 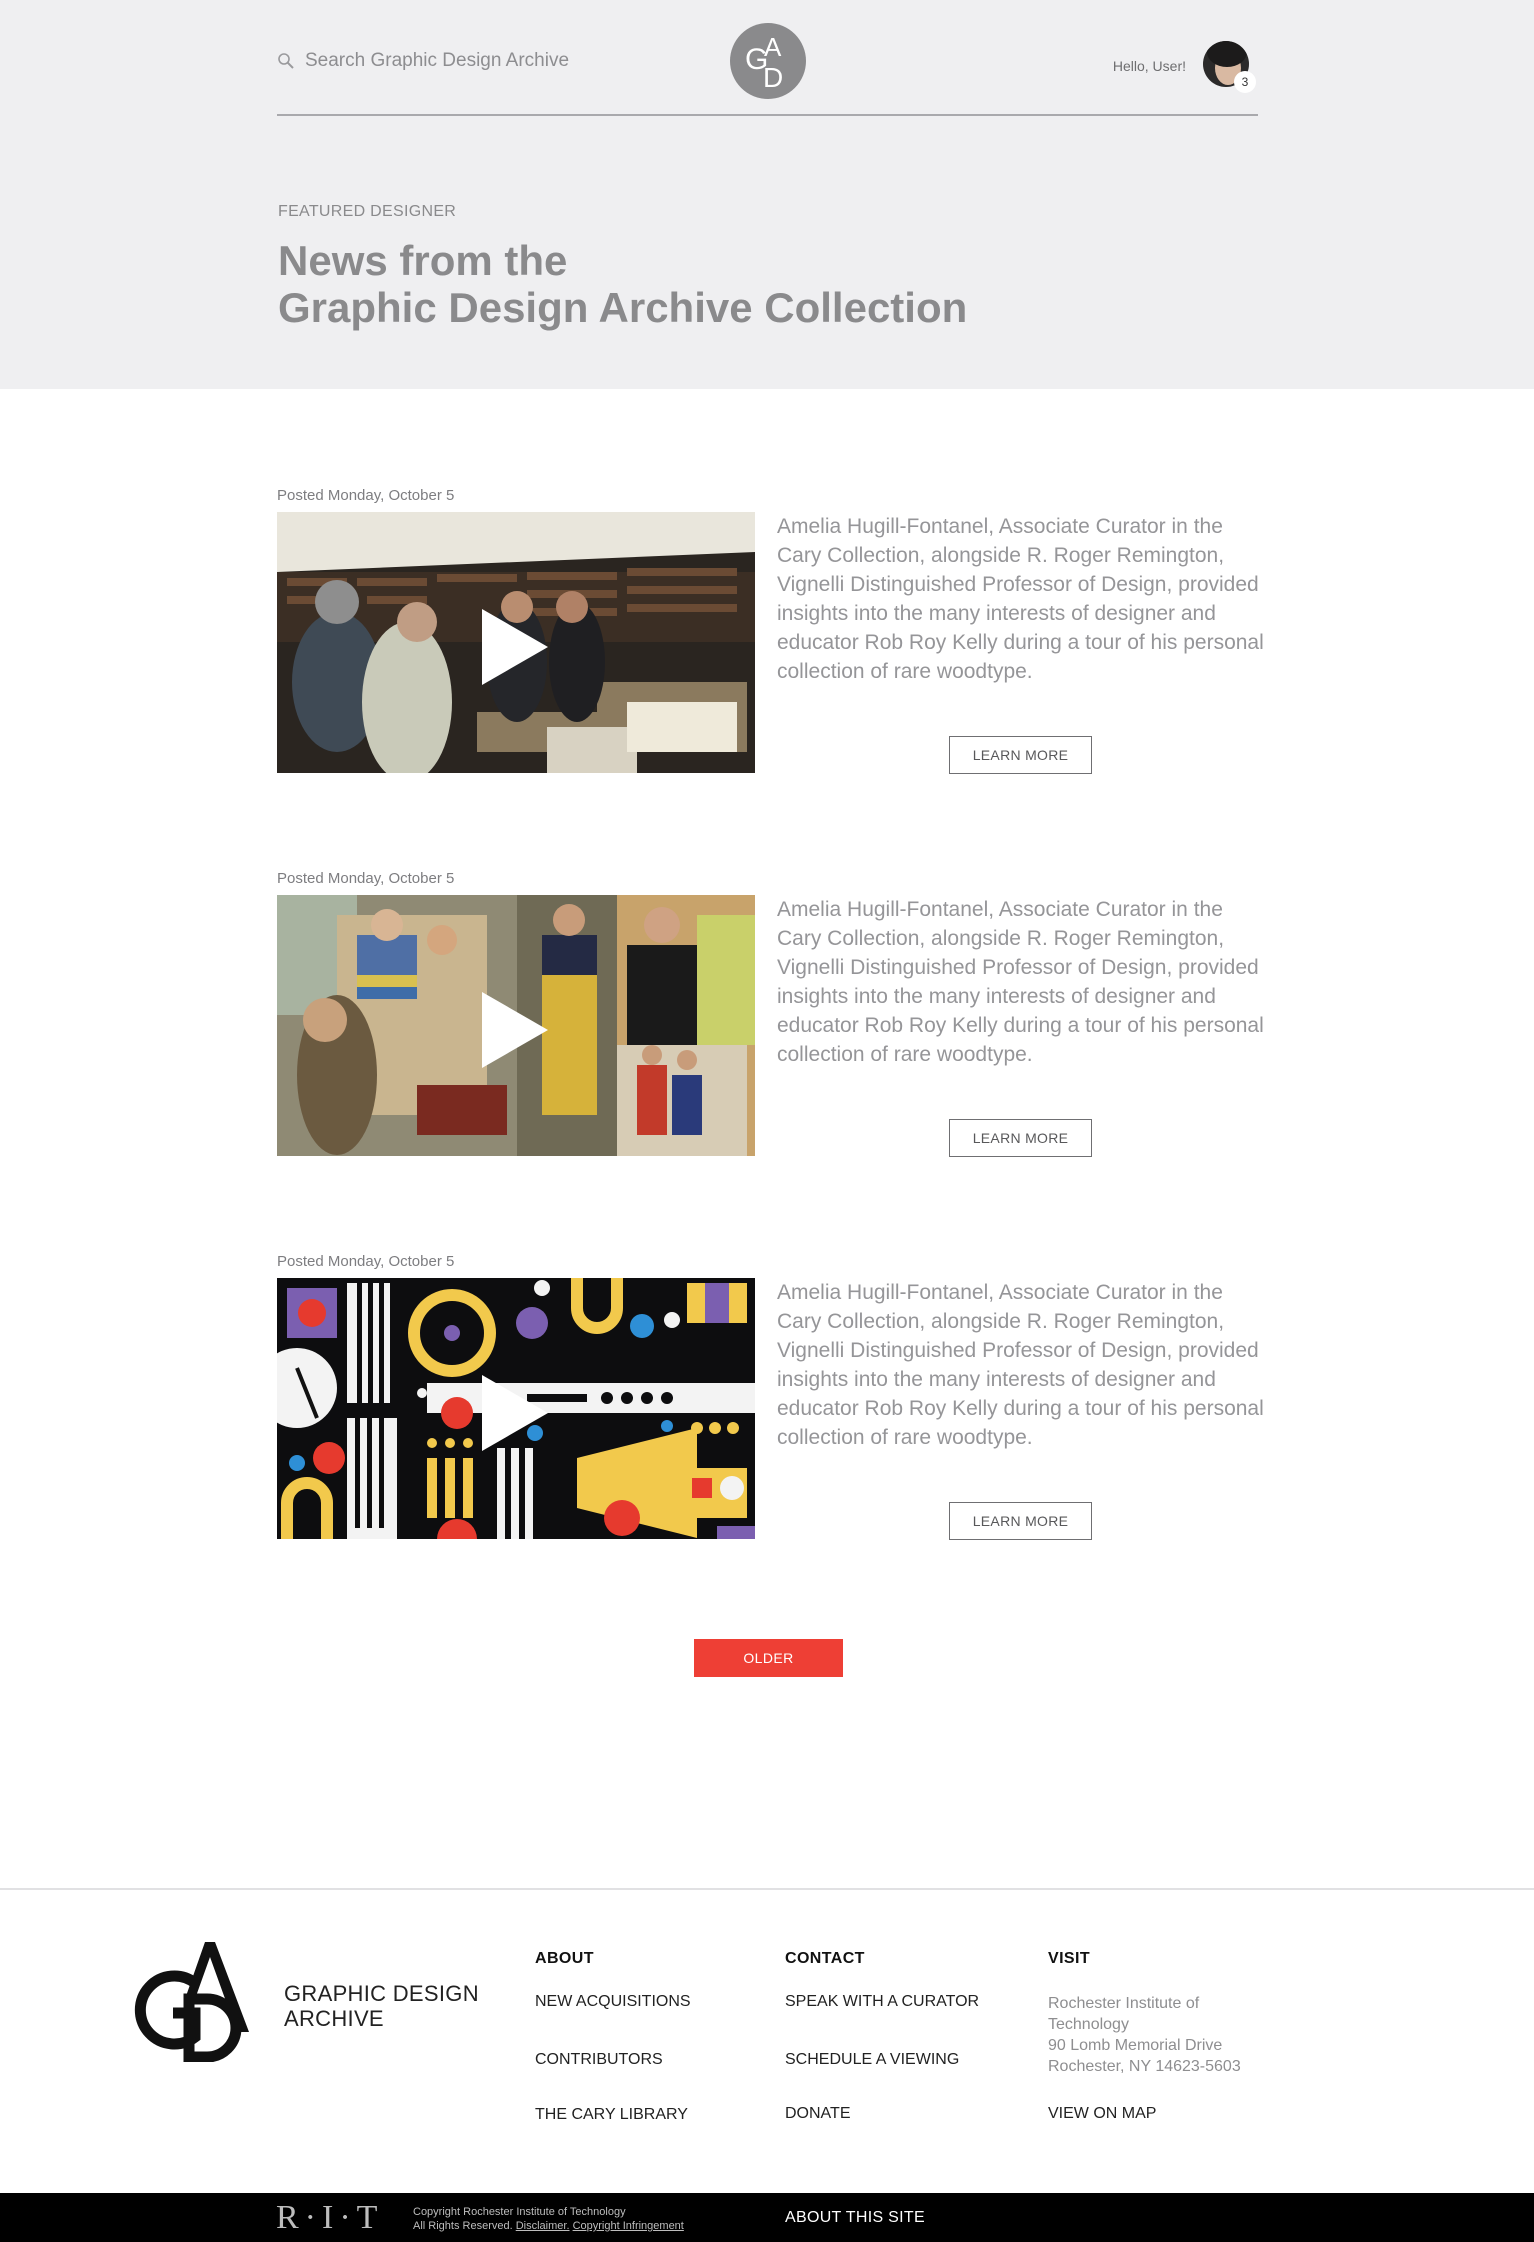 I want to click on address-line: Rochester, NY 14623-5603, so click(x=1144, y=2066).